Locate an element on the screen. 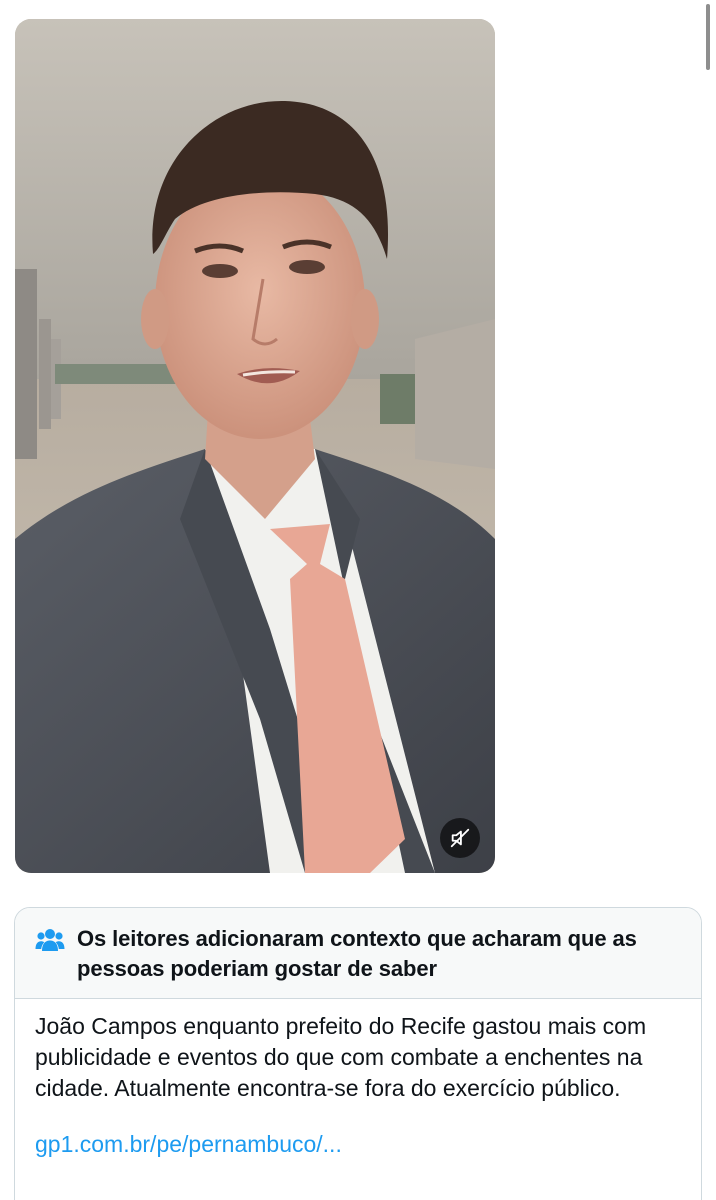  muted-speaker-icon is located at coordinates (460, 838).